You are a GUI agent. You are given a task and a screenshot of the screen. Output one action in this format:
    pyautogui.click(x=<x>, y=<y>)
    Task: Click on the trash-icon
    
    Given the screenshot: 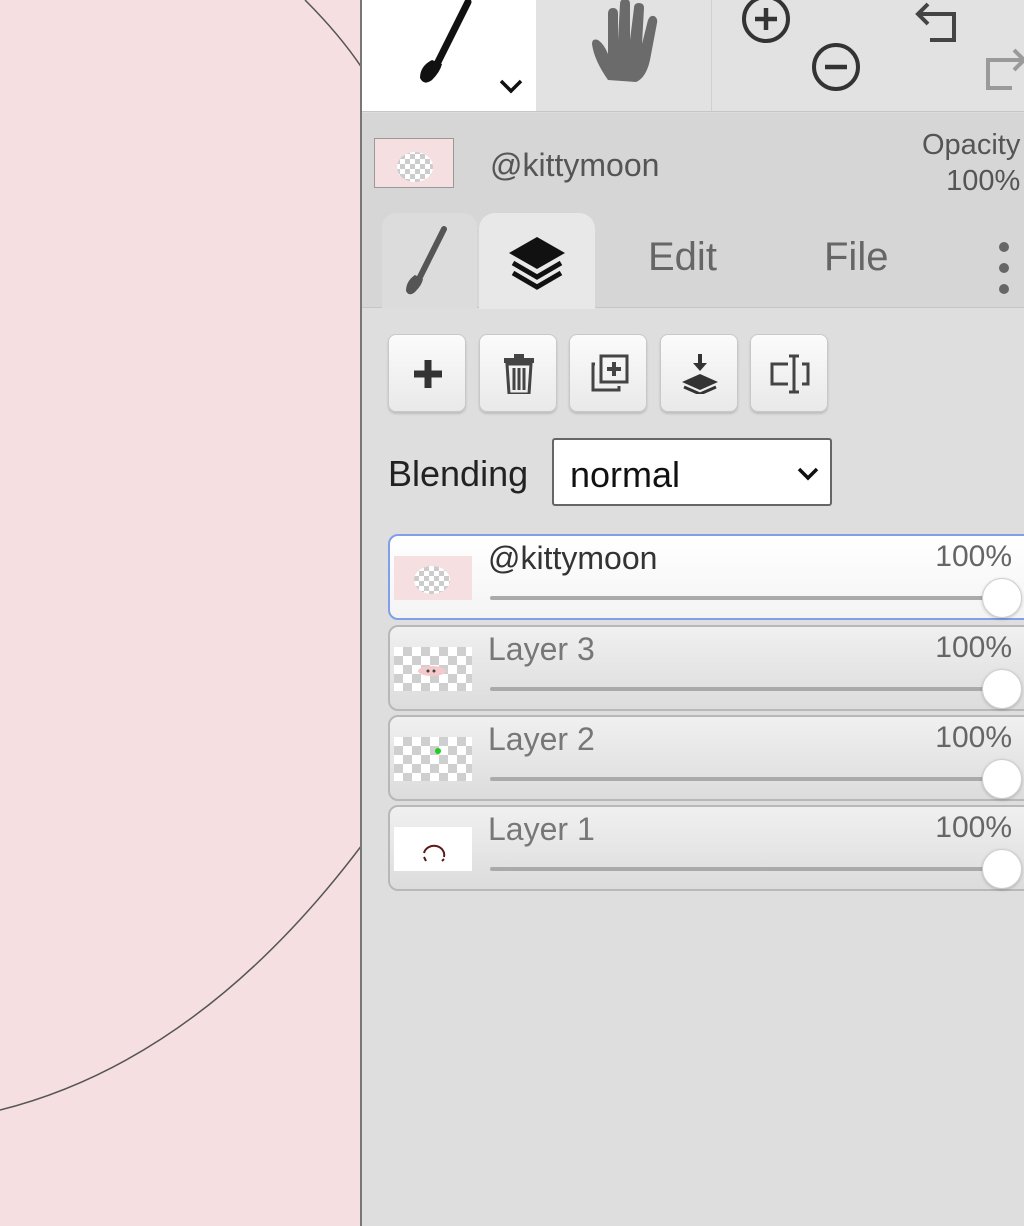 What is the action you would take?
    pyautogui.click(x=519, y=374)
    